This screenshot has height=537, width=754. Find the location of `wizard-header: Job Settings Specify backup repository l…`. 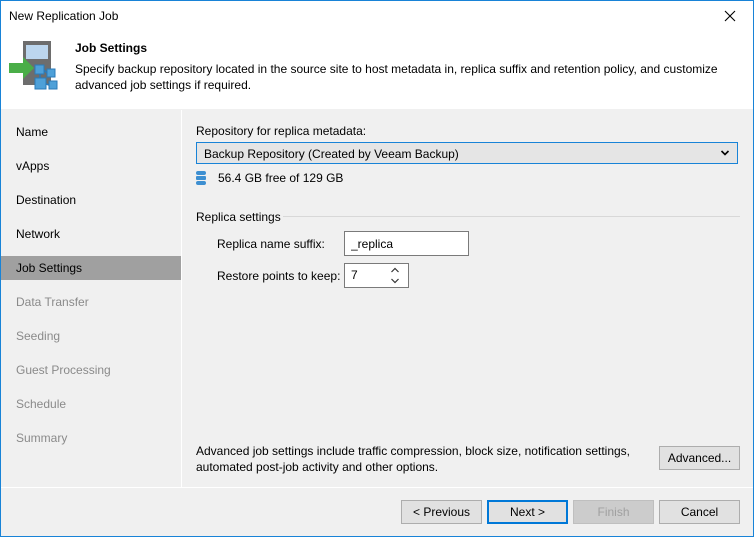

wizard-header: Job Settings Specify backup repository l… is located at coordinates (377, 70).